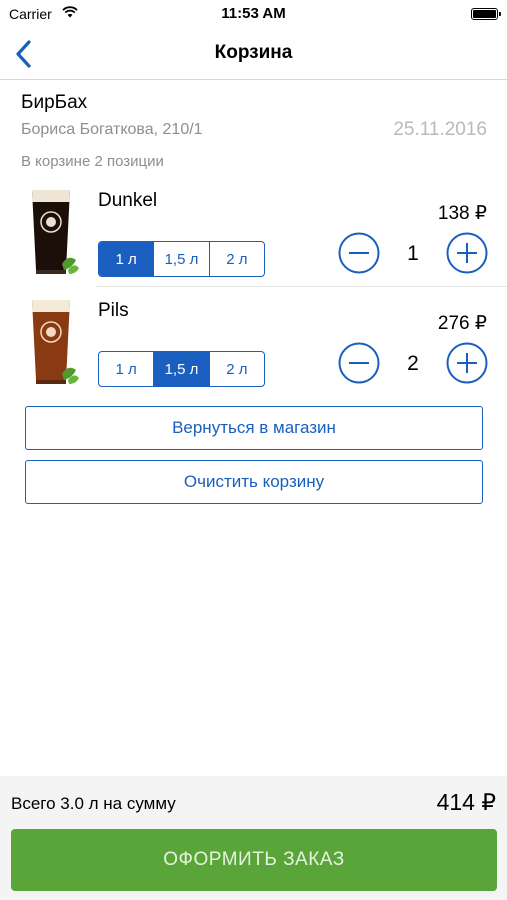 The width and height of the screenshot is (507, 900). What do you see at coordinates (113, 310) in the screenshot?
I see `item-name: Pils` at bounding box center [113, 310].